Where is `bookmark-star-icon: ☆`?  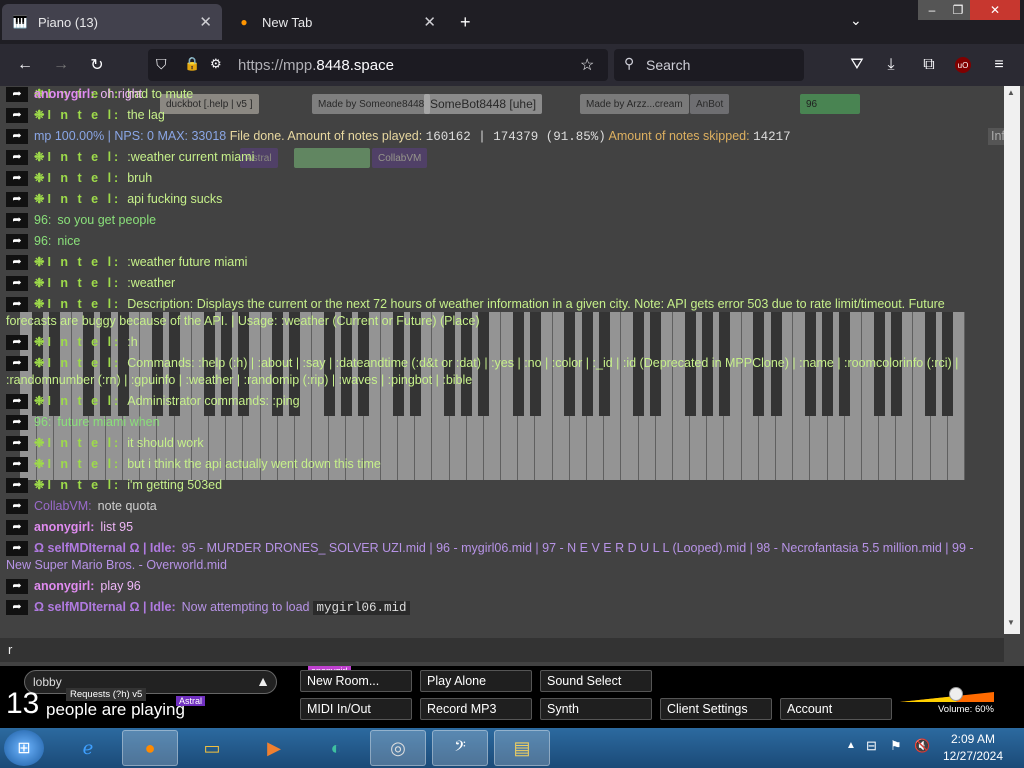 bookmark-star-icon: ☆ is located at coordinates (587, 65).